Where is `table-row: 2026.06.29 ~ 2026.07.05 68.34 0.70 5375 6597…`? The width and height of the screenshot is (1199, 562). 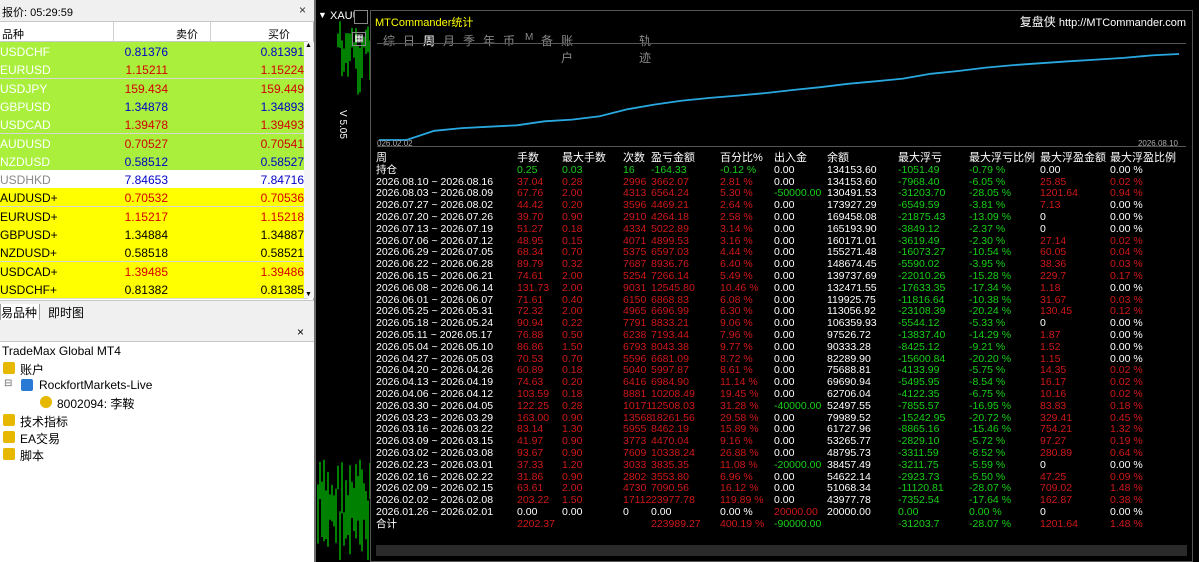
table-row: 2026.06.29 ~ 2026.07.05 68.34 0.70 5375 6597… is located at coordinates (783, 252).